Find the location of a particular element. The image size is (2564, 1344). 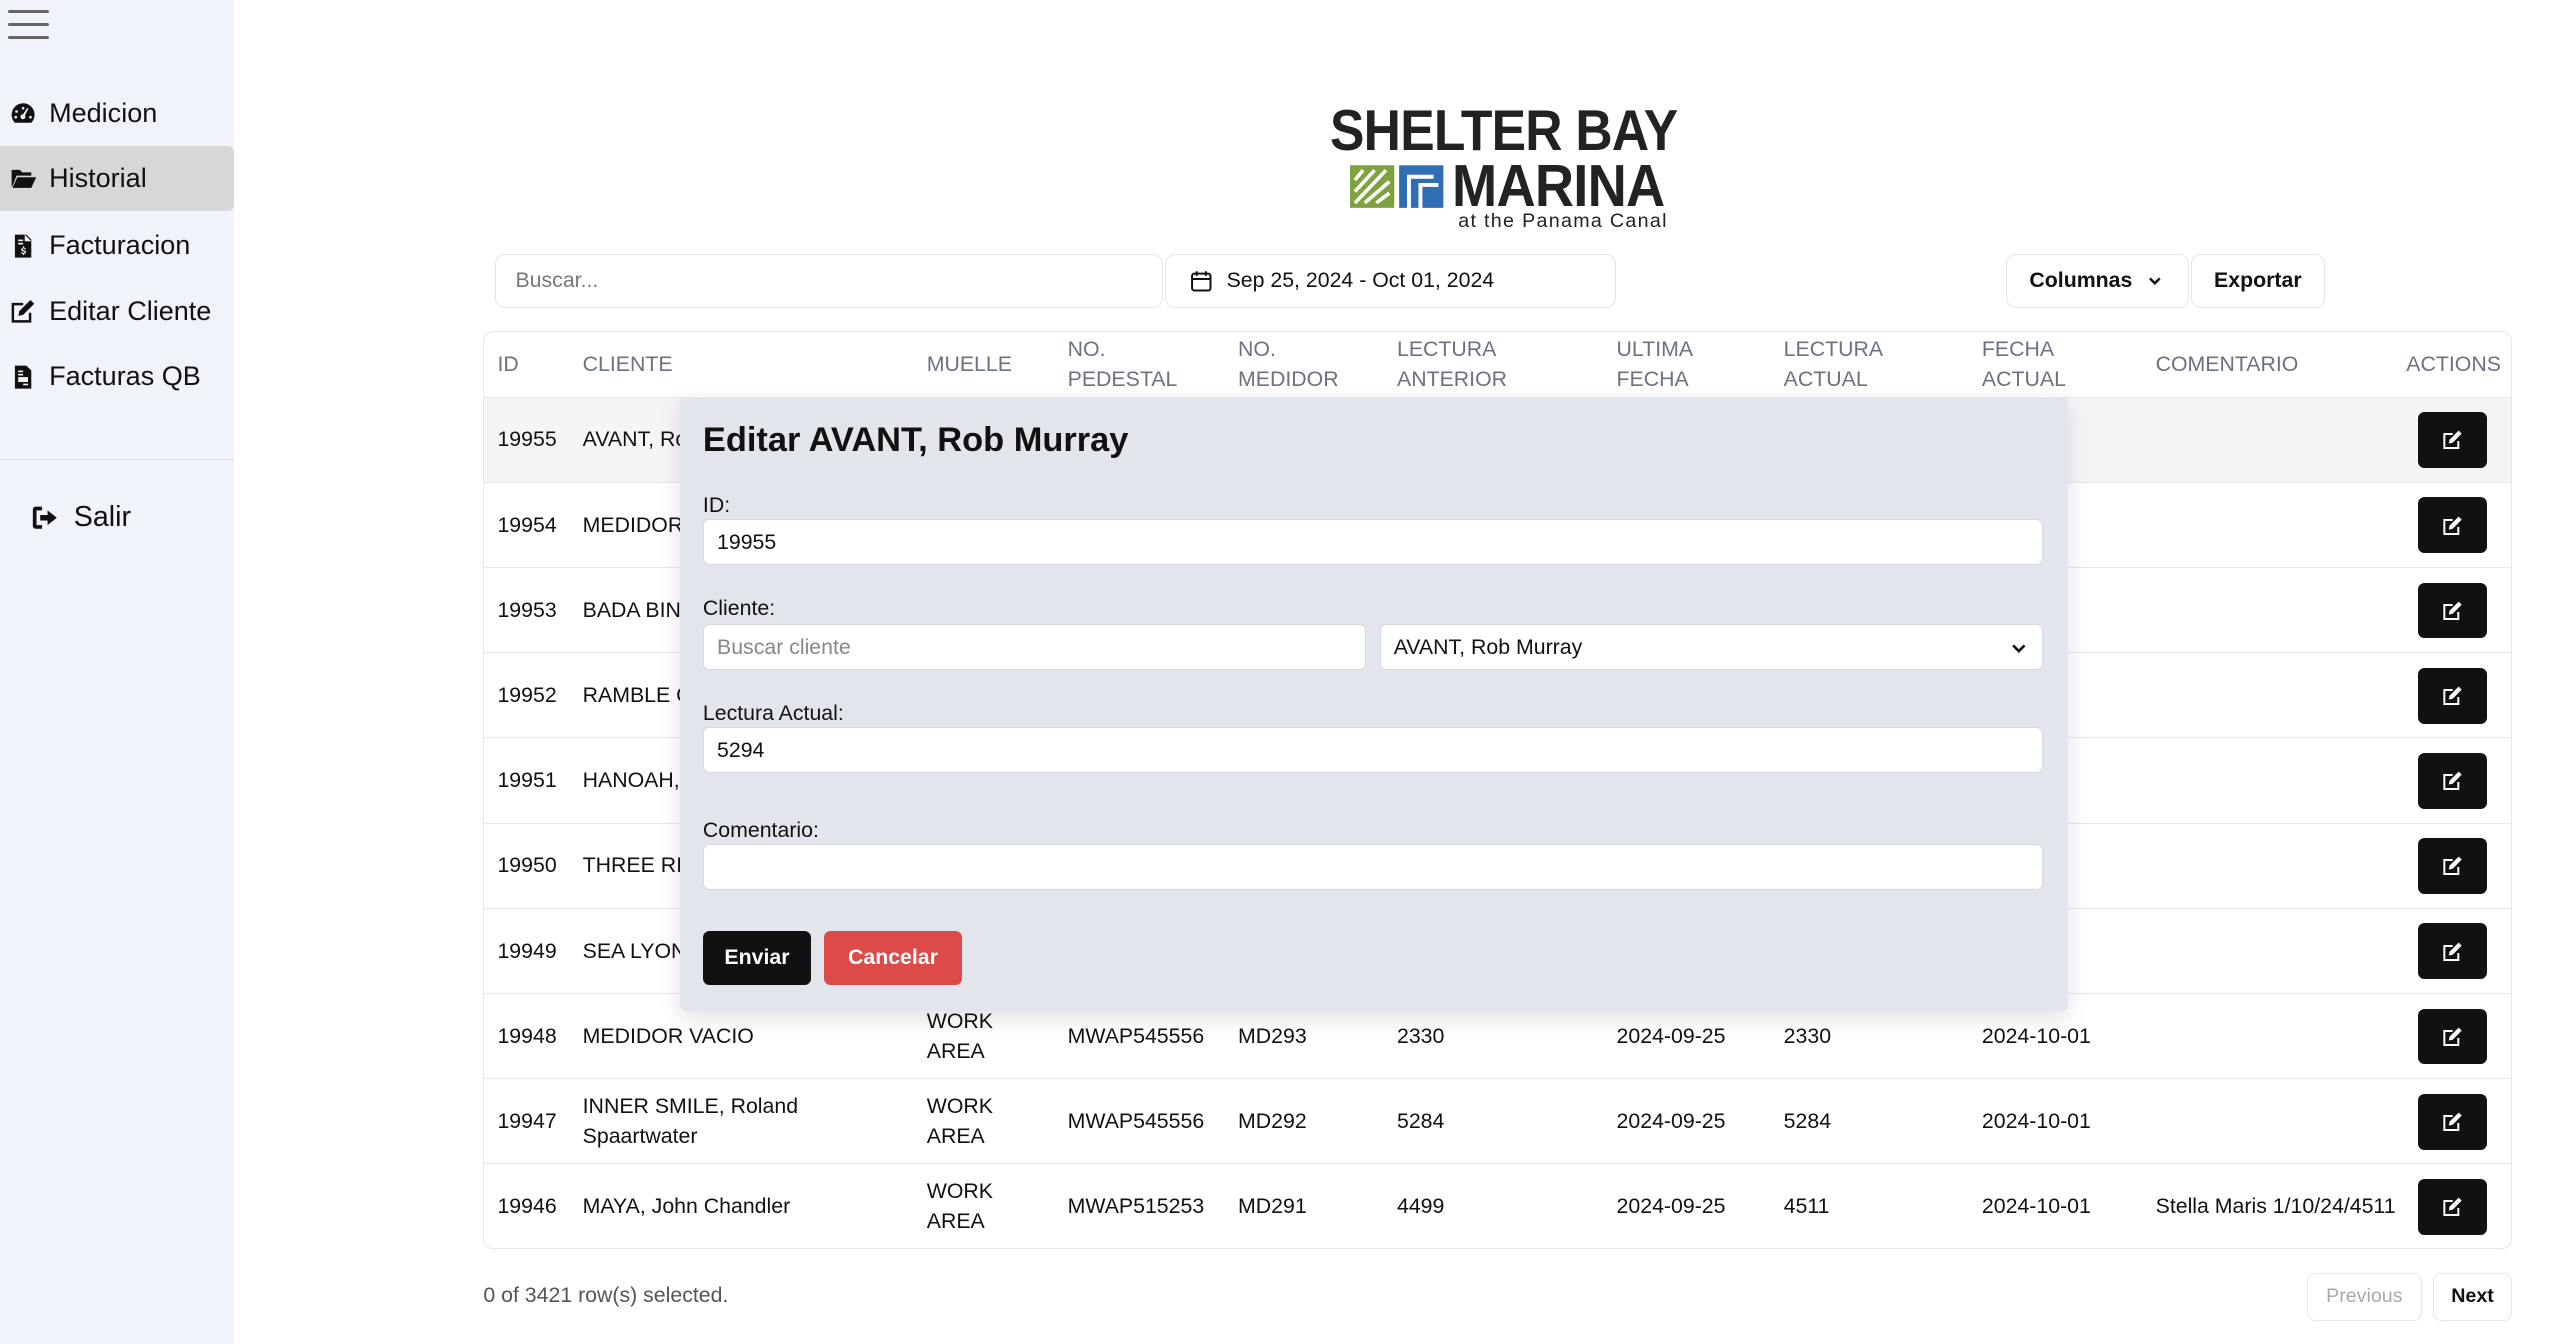

cell-id: 19949 is located at coordinates (527, 950).